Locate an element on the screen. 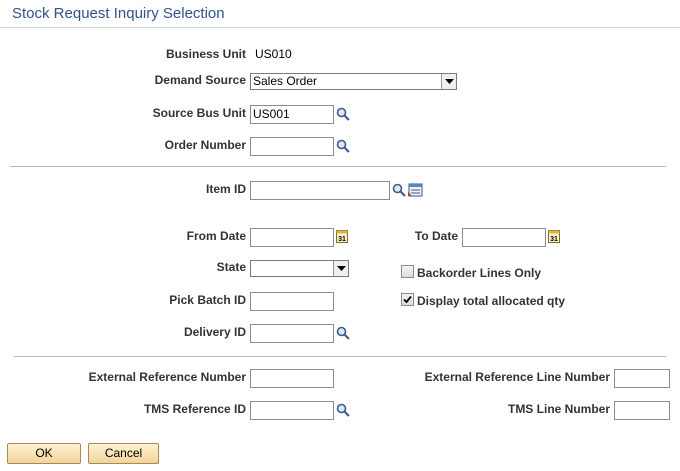 Image resolution: width=680 pixels, height=471 pixels. demand-source-selected-value: Sales Order is located at coordinates (285, 81).